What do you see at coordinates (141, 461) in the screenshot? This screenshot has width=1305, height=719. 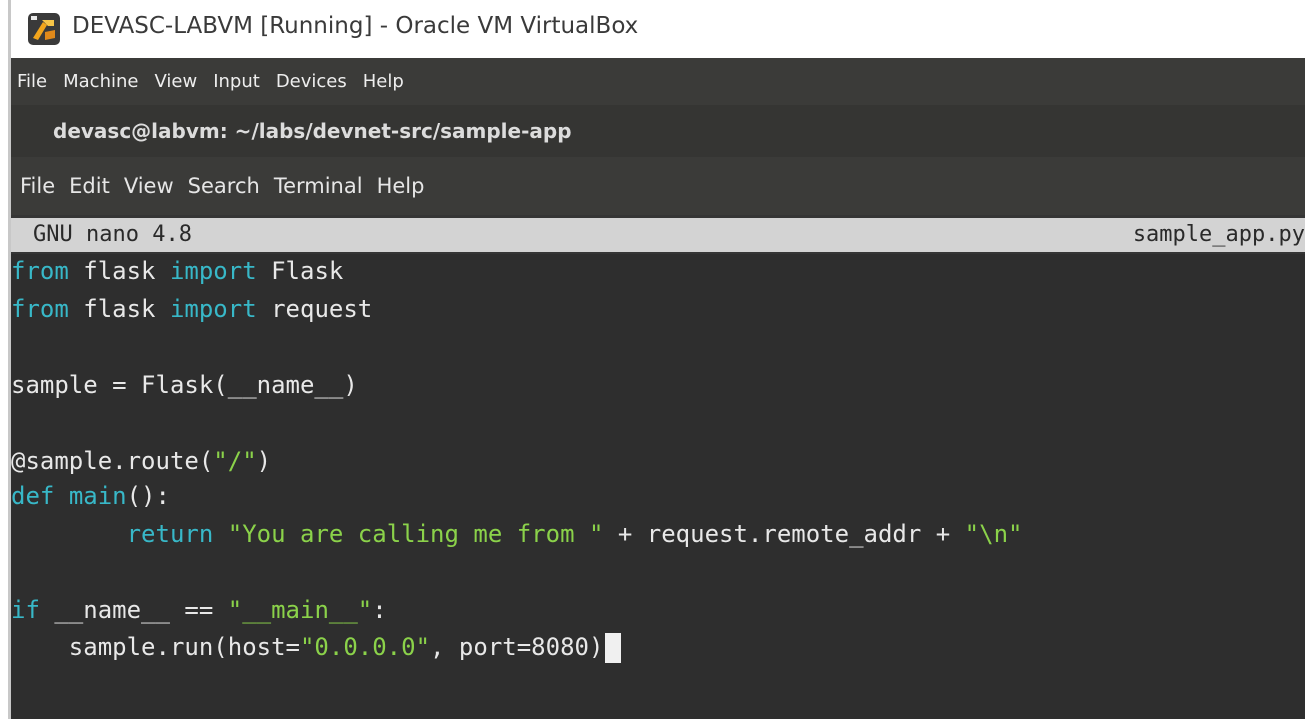 I see `code-line-6: @sample.route("/")` at bounding box center [141, 461].